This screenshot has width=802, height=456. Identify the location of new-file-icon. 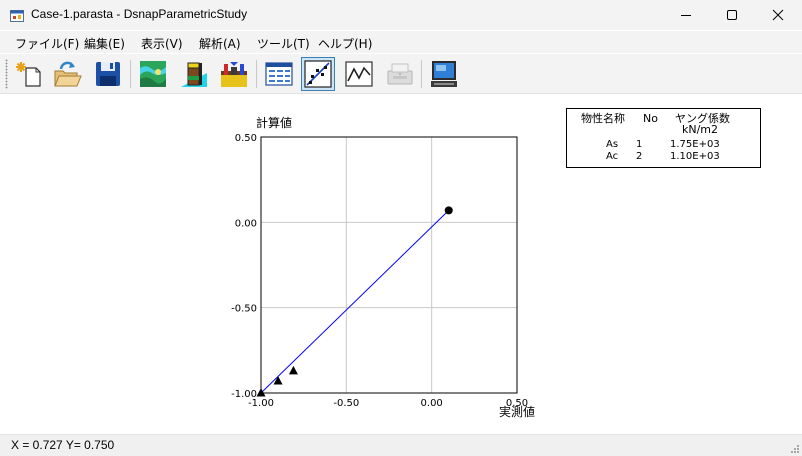
(28, 74).